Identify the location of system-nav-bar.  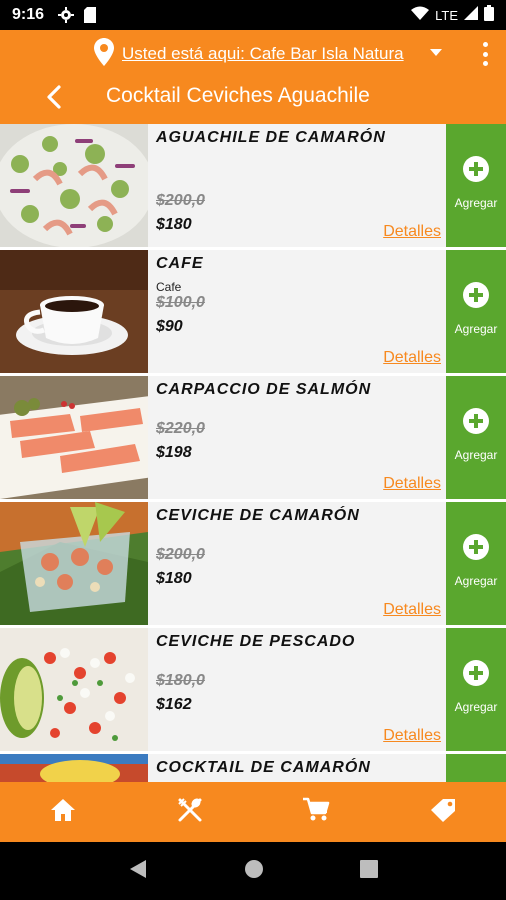
(253, 871).